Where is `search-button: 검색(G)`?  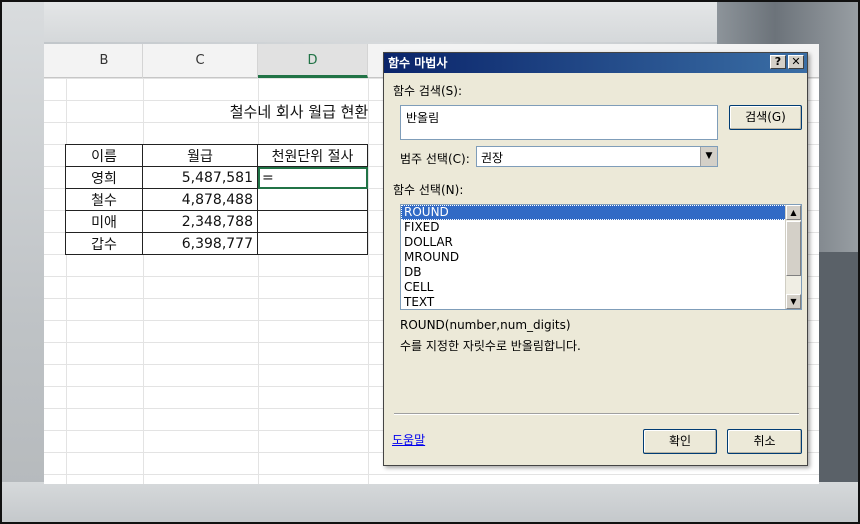
search-button: 검색(G) is located at coordinates (765, 117).